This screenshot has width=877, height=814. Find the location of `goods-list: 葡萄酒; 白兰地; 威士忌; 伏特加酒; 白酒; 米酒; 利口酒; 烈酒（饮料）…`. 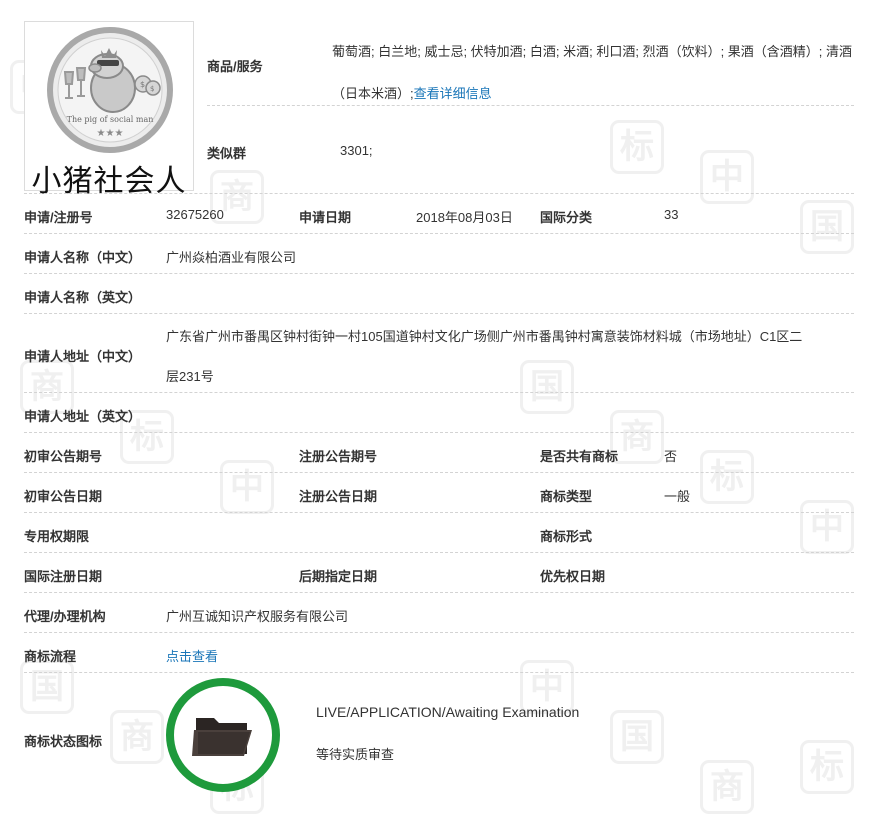

goods-list: 葡萄酒; 白兰地; 威士忌; 伏特加酒; 白酒; 米酒; 利口酒; 烈酒（饮料）… is located at coordinates (597, 73).